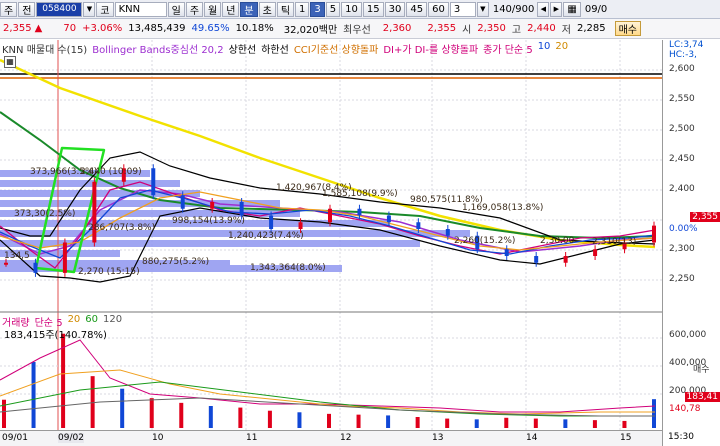  Describe the element at coordinates (544, 48) in the screenshot. I see `price-legend-item: 10` at that location.